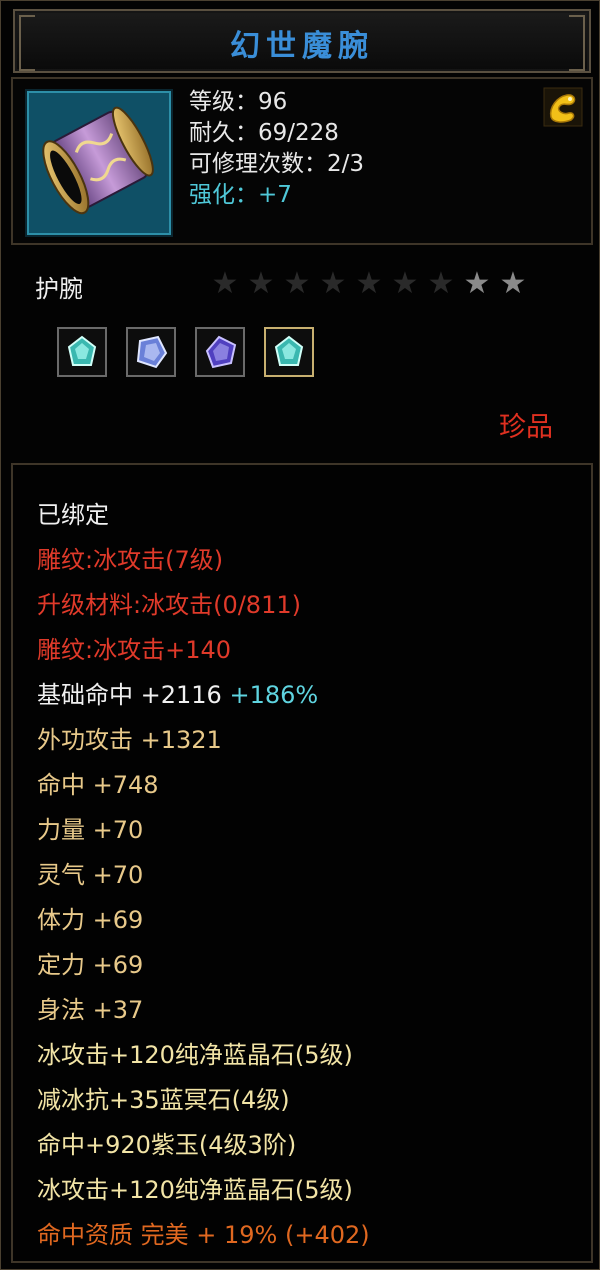  Describe the element at coordinates (90, 830) in the screenshot. I see `strength-line: 力量 +70` at that location.